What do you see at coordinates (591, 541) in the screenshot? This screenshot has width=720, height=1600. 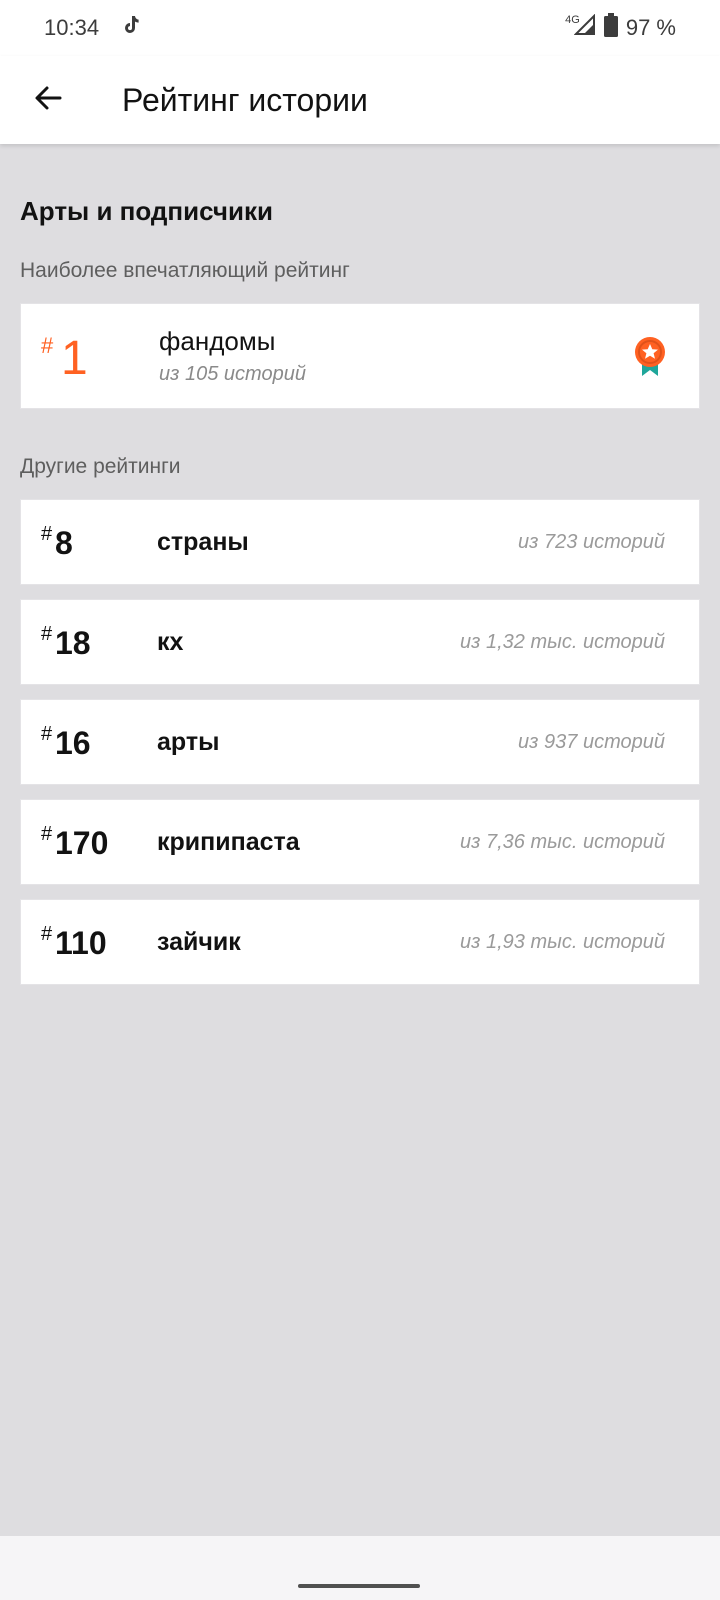 I see `tag-story-count: из 723 историй` at bounding box center [591, 541].